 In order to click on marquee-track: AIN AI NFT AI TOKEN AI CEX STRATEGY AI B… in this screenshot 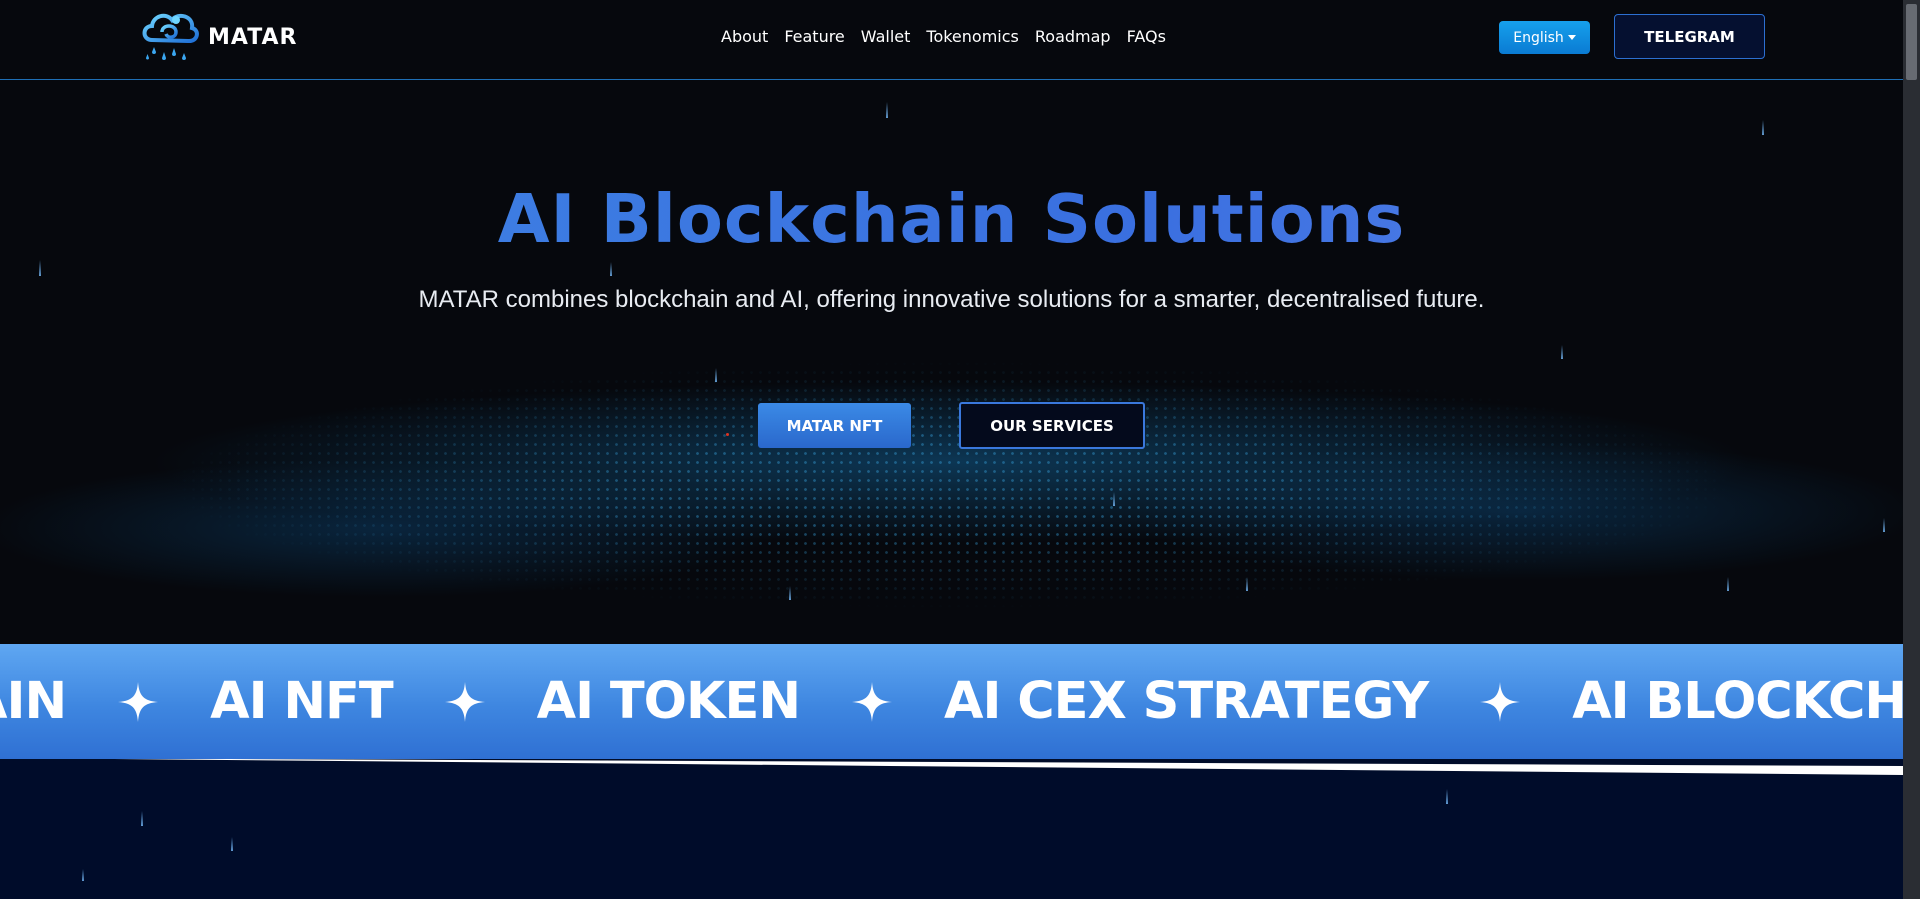, I will do `click(951, 701)`.